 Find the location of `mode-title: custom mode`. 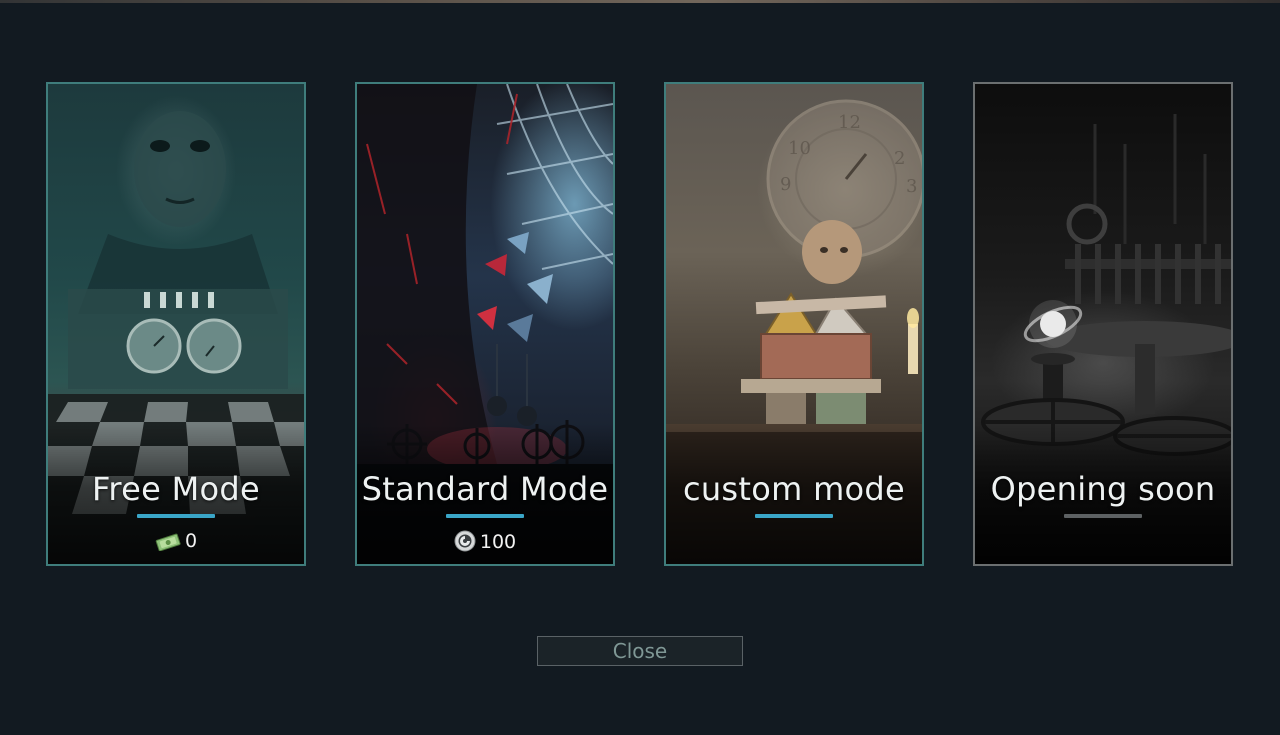

mode-title: custom mode is located at coordinates (794, 489).